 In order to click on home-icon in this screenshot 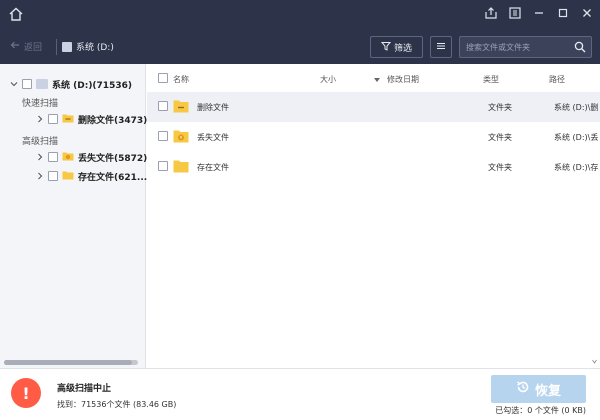, I will do `click(16, 14)`.